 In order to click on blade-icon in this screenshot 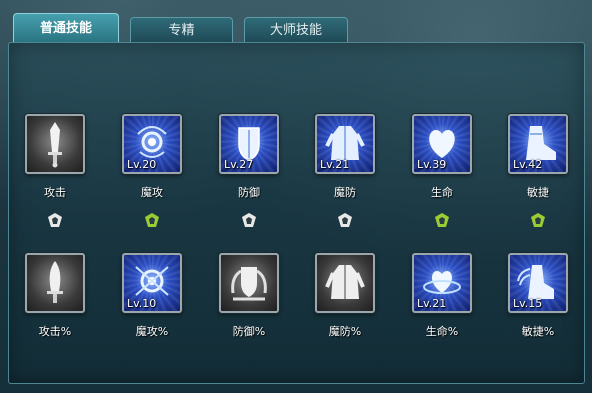, I will do `click(55, 282)`.